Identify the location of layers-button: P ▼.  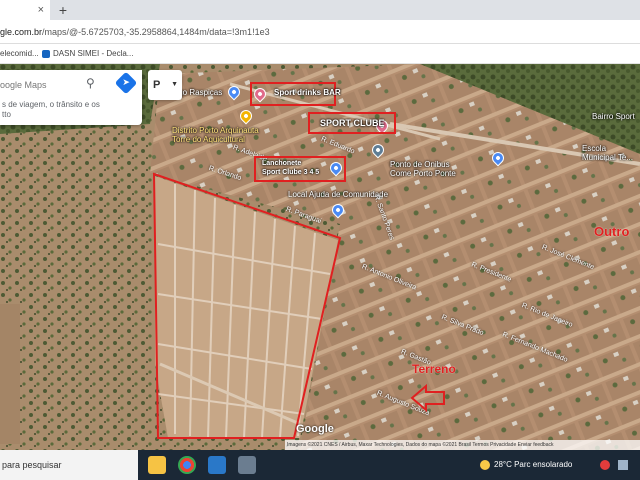
(165, 85).